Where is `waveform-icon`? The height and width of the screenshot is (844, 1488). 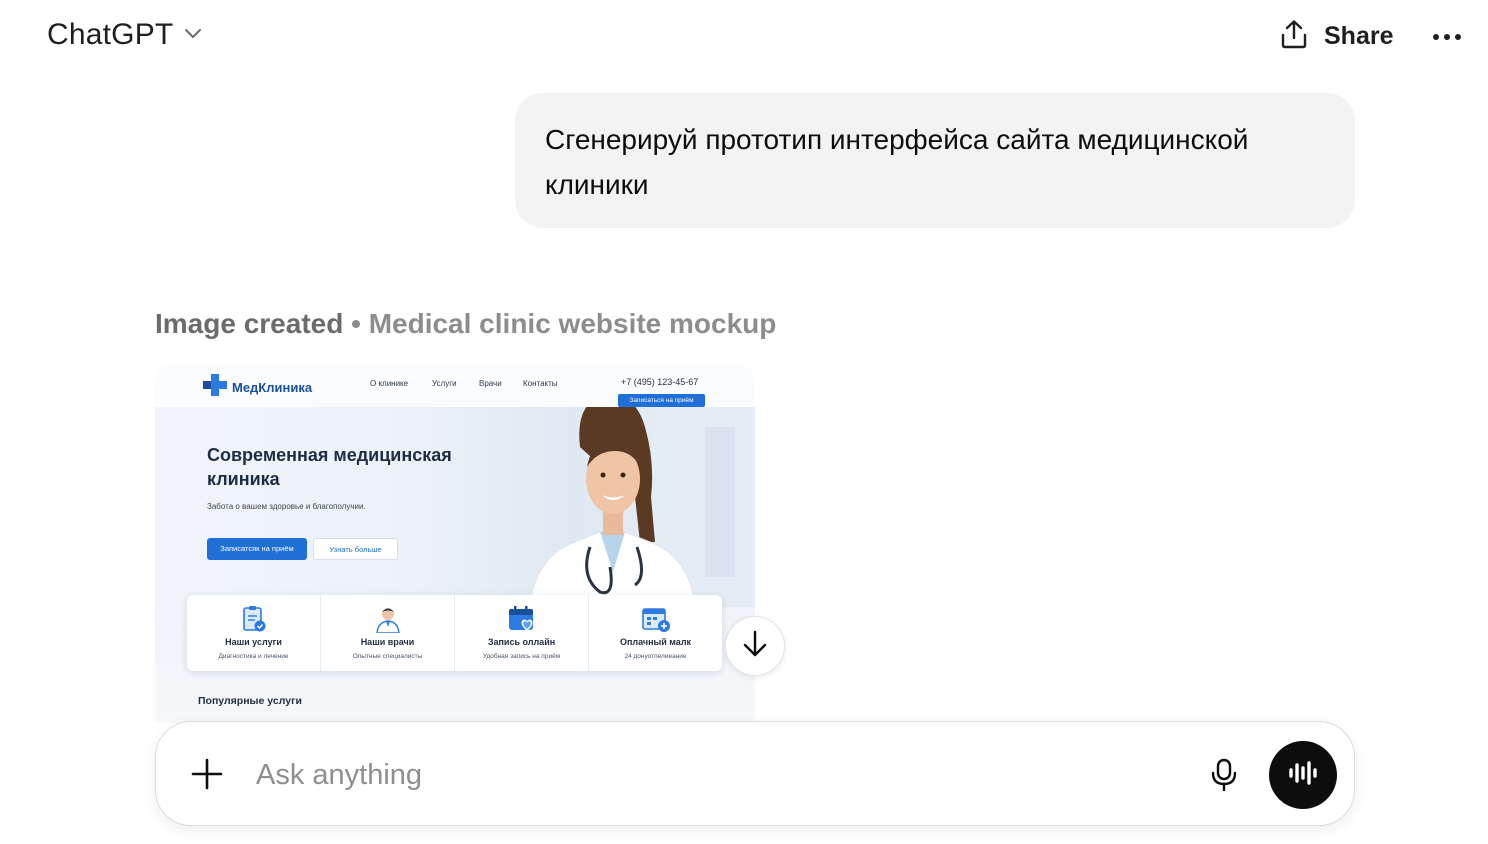
waveform-icon is located at coordinates (1303, 775).